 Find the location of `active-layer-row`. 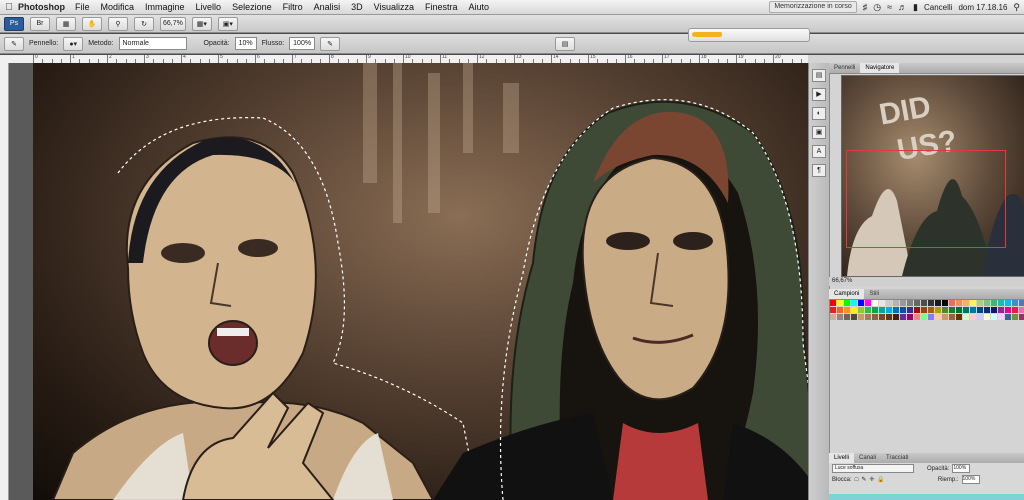

active-layer-row is located at coordinates (926, 497).